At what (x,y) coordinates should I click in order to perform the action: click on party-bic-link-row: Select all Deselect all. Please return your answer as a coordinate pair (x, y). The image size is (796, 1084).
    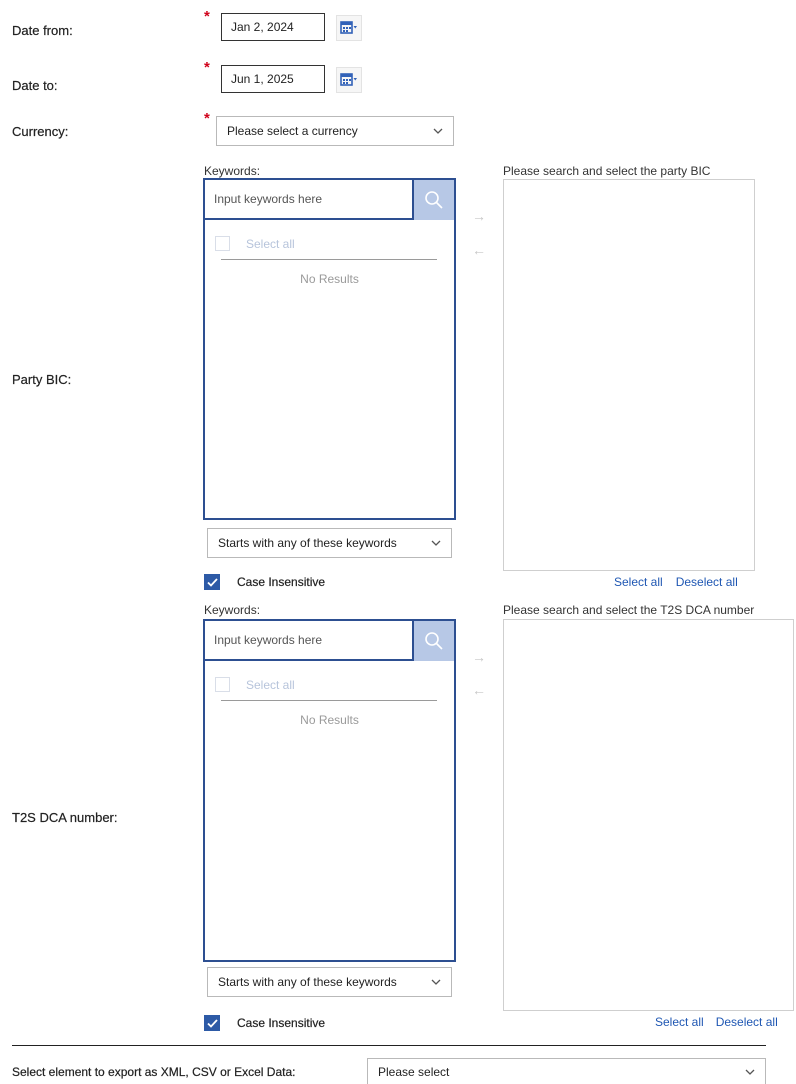
    Looking at the image, I should click on (676, 582).